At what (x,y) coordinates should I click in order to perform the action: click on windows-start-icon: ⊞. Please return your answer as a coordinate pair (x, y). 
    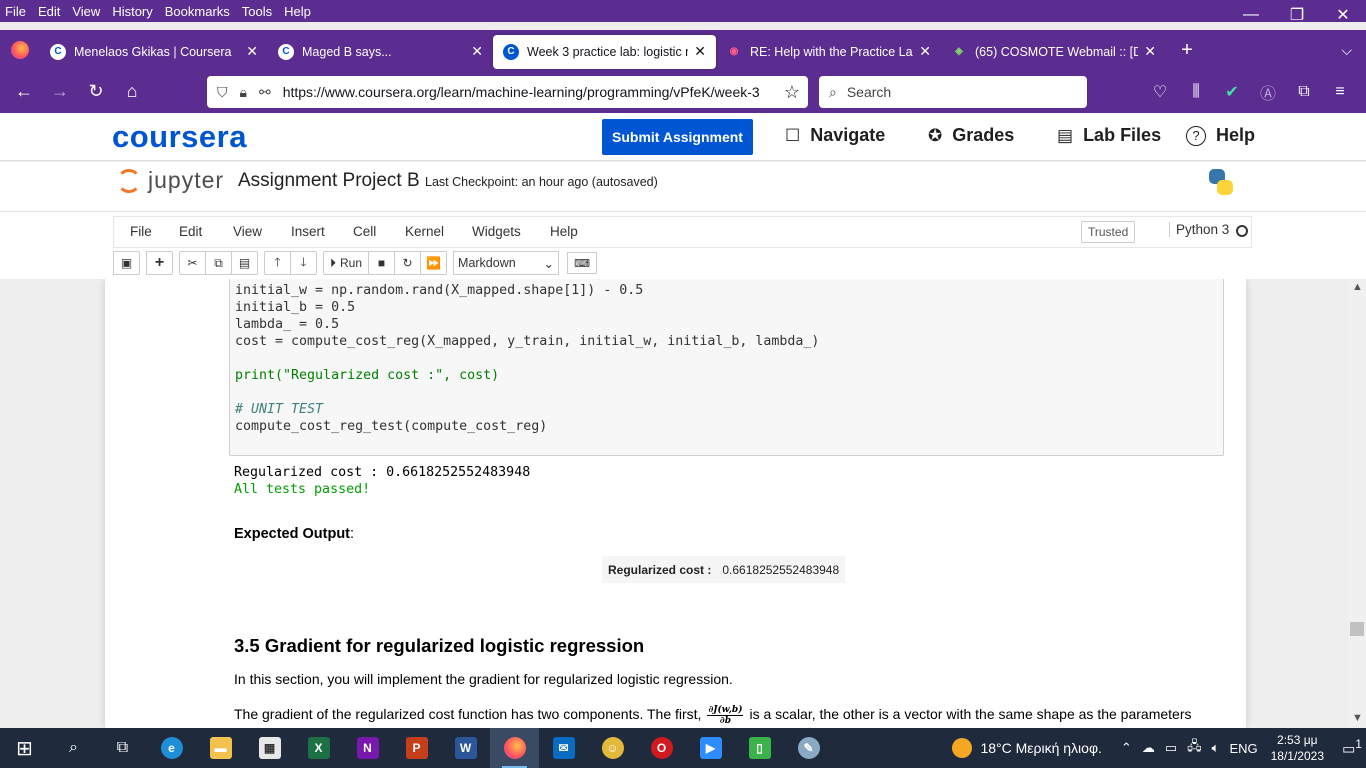
    Looking at the image, I should click on (24, 748).